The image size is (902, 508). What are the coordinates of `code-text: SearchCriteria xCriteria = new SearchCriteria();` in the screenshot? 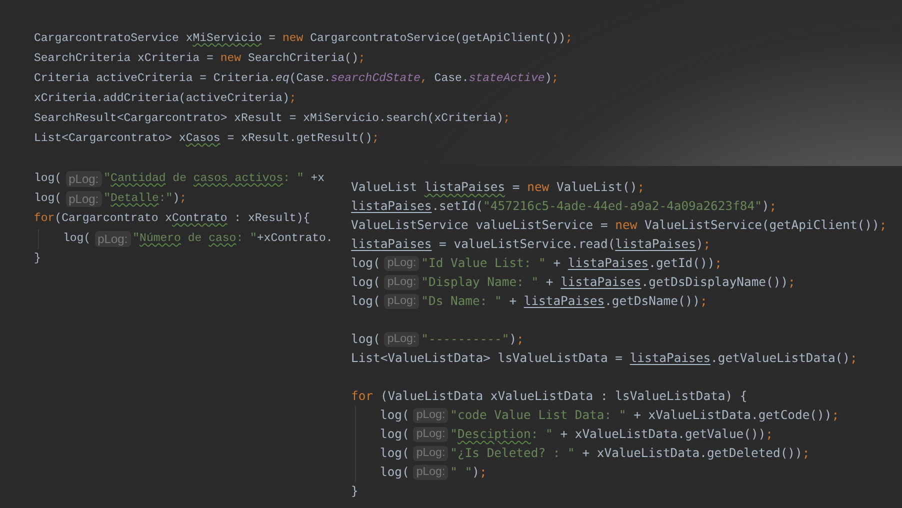 It's located at (200, 58).